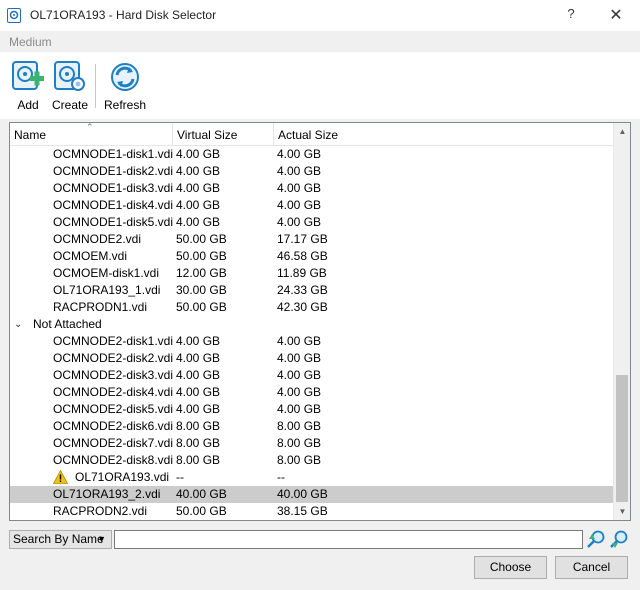 The image size is (640, 590). What do you see at coordinates (69, 76) in the screenshot?
I see `create-disk-icon` at bounding box center [69, 76].